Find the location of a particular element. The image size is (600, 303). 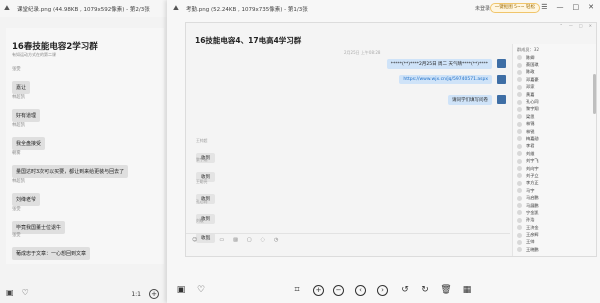

crop-icon: ⌗ is located at coordinates (297, 290).